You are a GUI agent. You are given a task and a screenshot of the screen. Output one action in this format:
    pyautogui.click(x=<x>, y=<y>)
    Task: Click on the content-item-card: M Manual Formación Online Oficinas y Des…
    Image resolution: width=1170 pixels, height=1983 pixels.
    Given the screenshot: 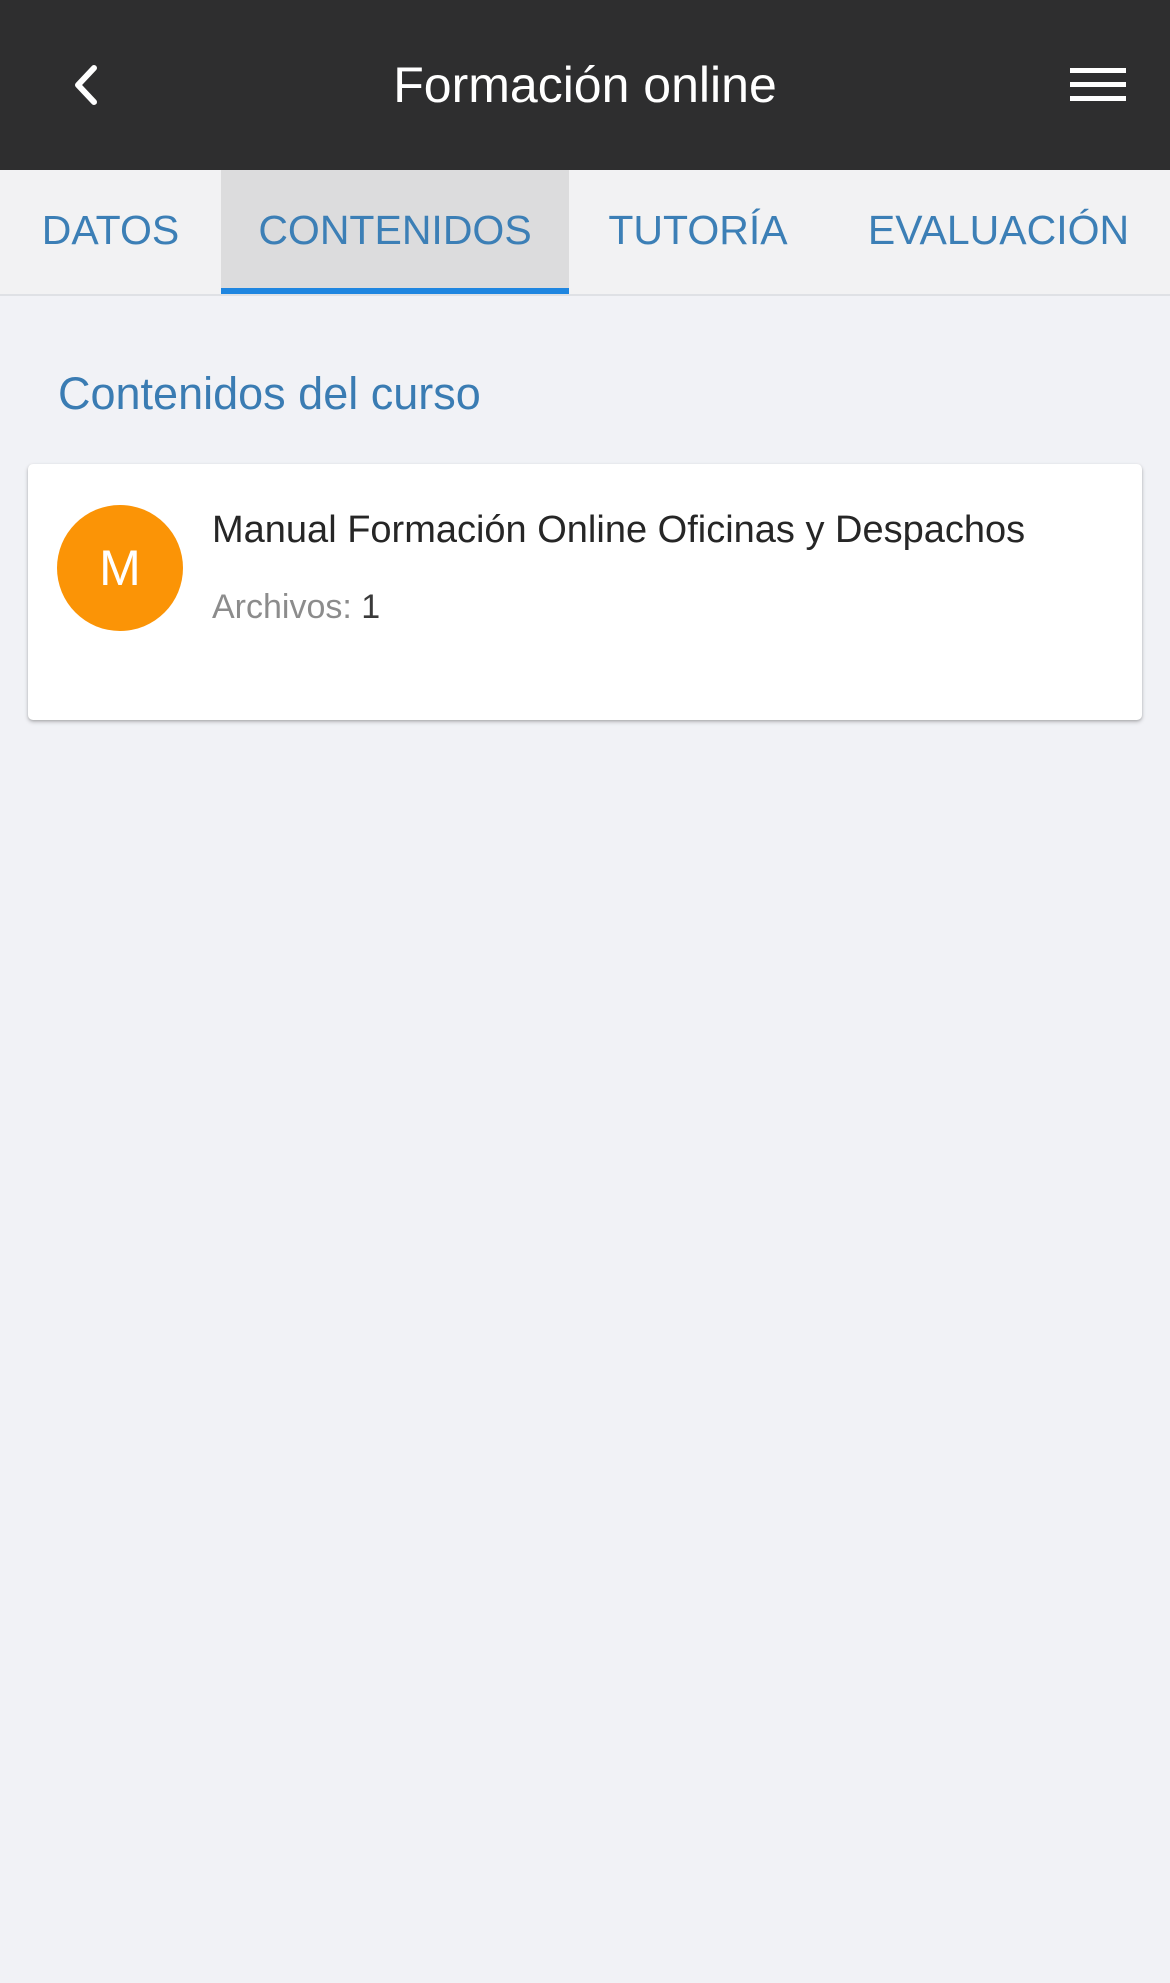 What is the action you would take?
    pyautogui.click(x=585, y=592)
    